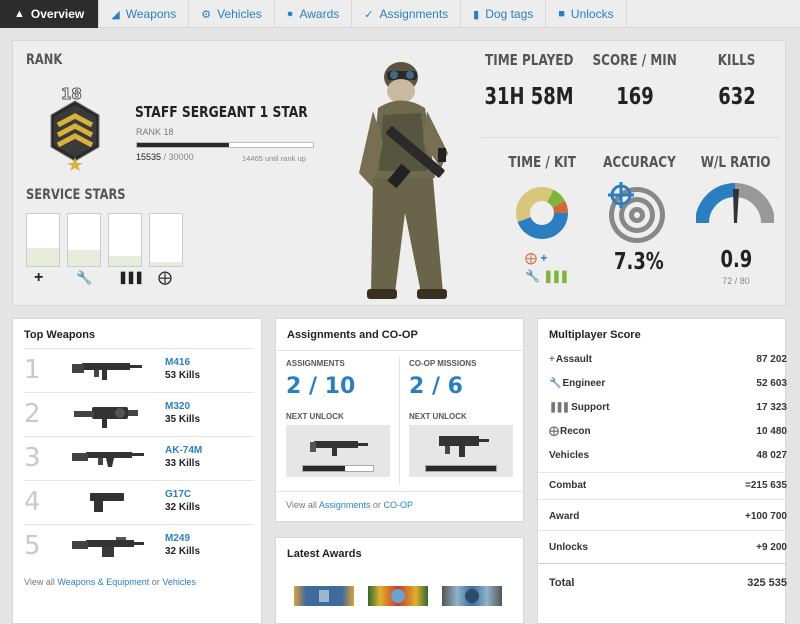 This screenshot has height=624, width=800. What do you see at coordinates (19, 14) in the screenshot?
I see `chevron-up-icon: ▲` at bounding box center [19, 14].